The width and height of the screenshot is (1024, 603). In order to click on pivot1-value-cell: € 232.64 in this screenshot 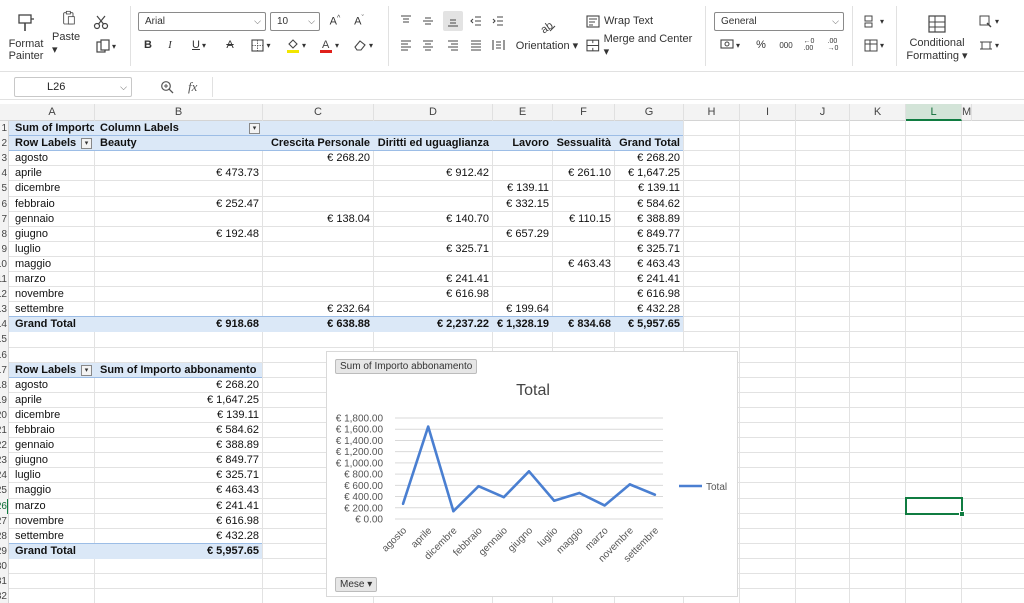, I will do `click(317, 309)`.